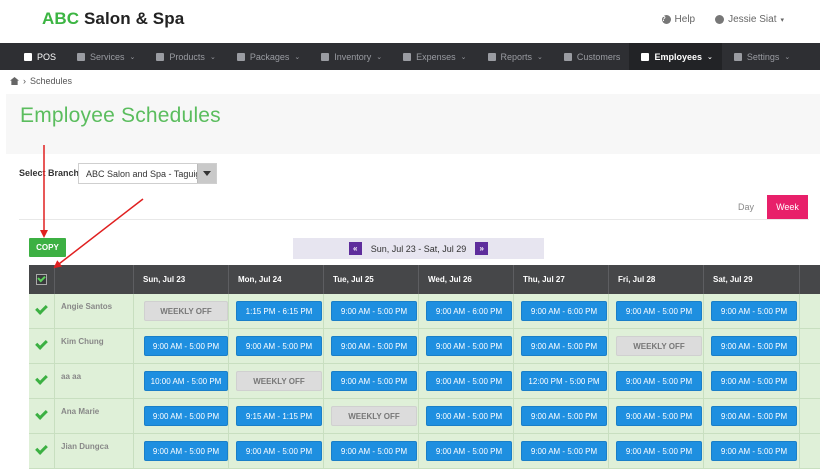  Describe the element at coordinates (749, 19) in the screenshot. I see `user-menu: Jessie Siat ▾` at that location.